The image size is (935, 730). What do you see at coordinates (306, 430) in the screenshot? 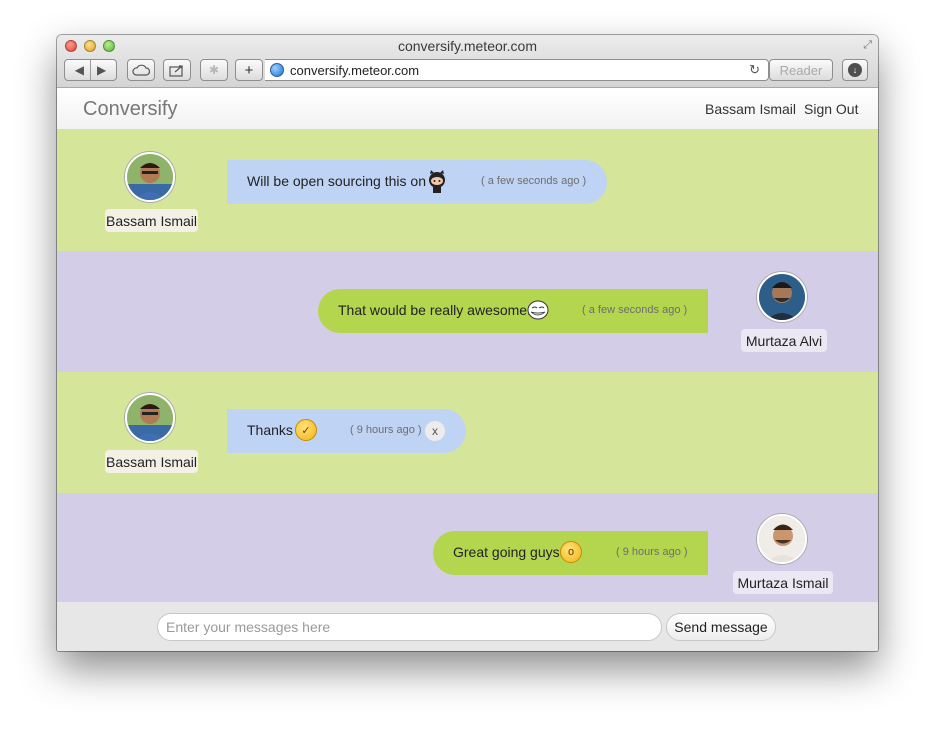
I see `laughing-emoji-icon: ✓` at bounding box center [306, 430].